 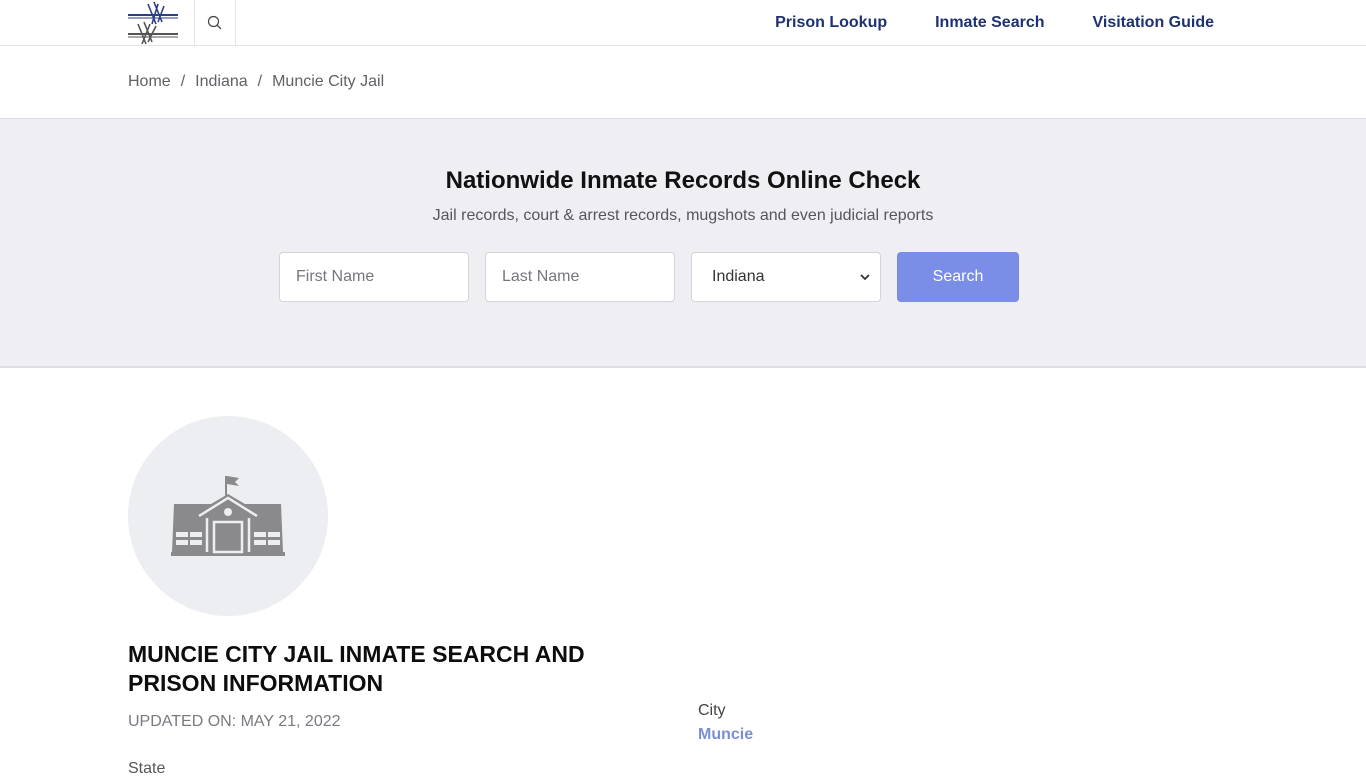 What do you see at coordinates (374, 277) in the screenshot?
I see `first-name-input` at bounding box center [374, 277].